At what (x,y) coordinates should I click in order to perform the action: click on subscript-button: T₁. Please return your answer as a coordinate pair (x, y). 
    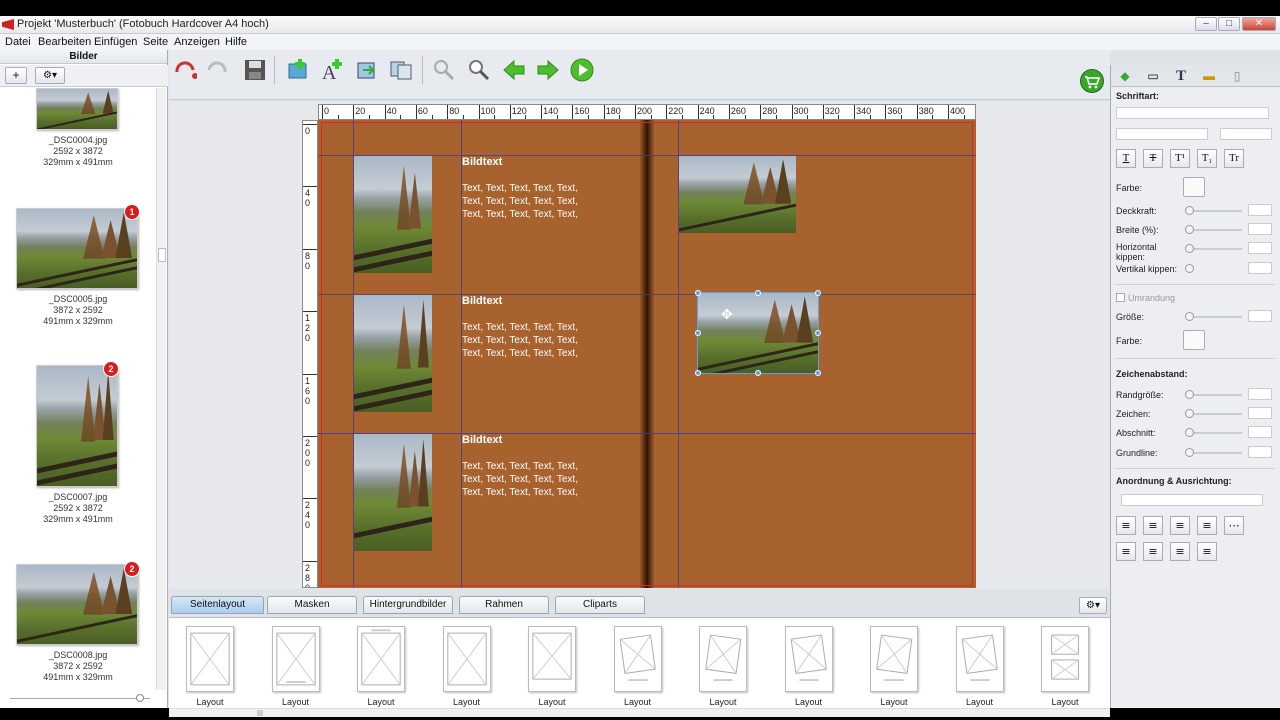
    Looking at the image, I should click on (1207, 158).